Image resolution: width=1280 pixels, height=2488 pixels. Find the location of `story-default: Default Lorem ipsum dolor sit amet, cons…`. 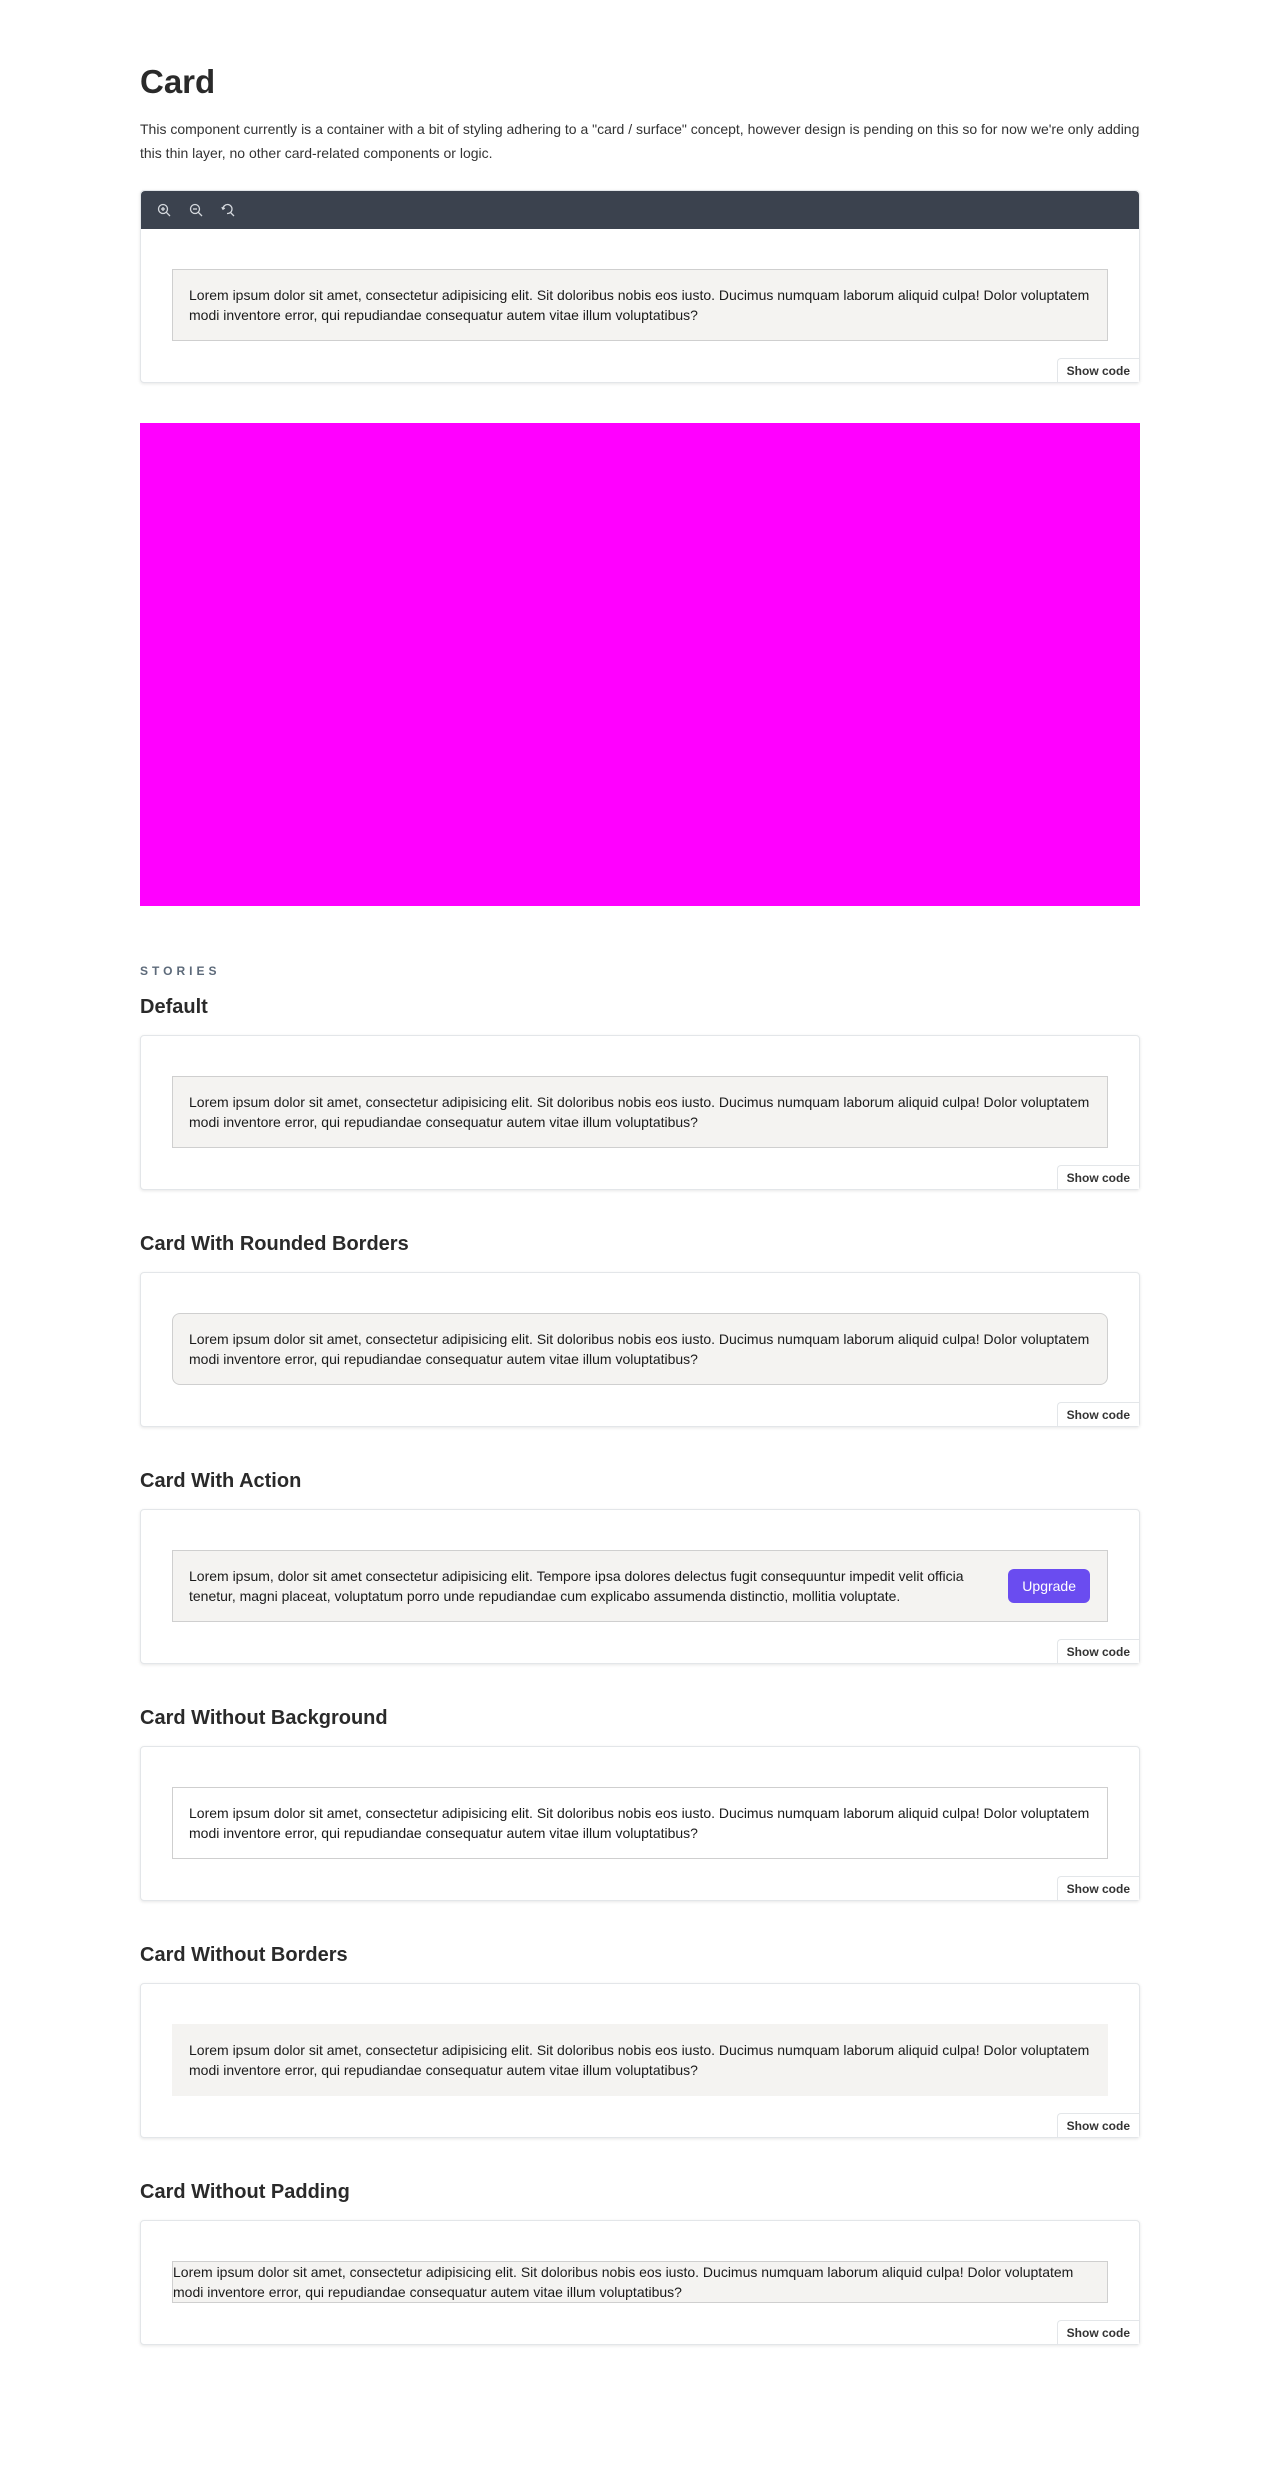

story-default: Default Lorem ipsum dolor sit amet, cons… is located at coordinates (640, 1091).